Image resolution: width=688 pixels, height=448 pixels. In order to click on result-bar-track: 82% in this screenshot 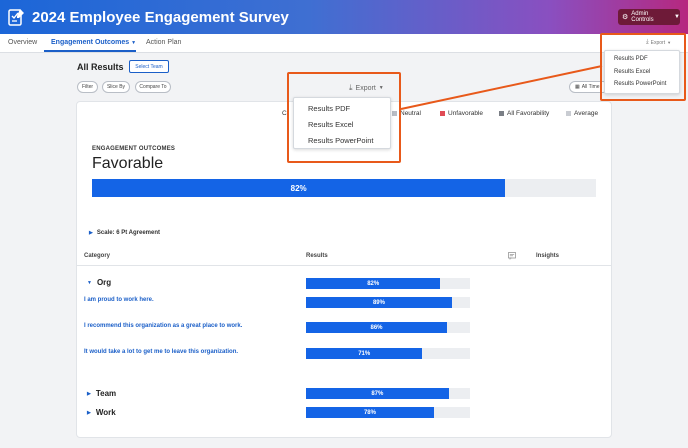, I will do `click(388, 283)`.